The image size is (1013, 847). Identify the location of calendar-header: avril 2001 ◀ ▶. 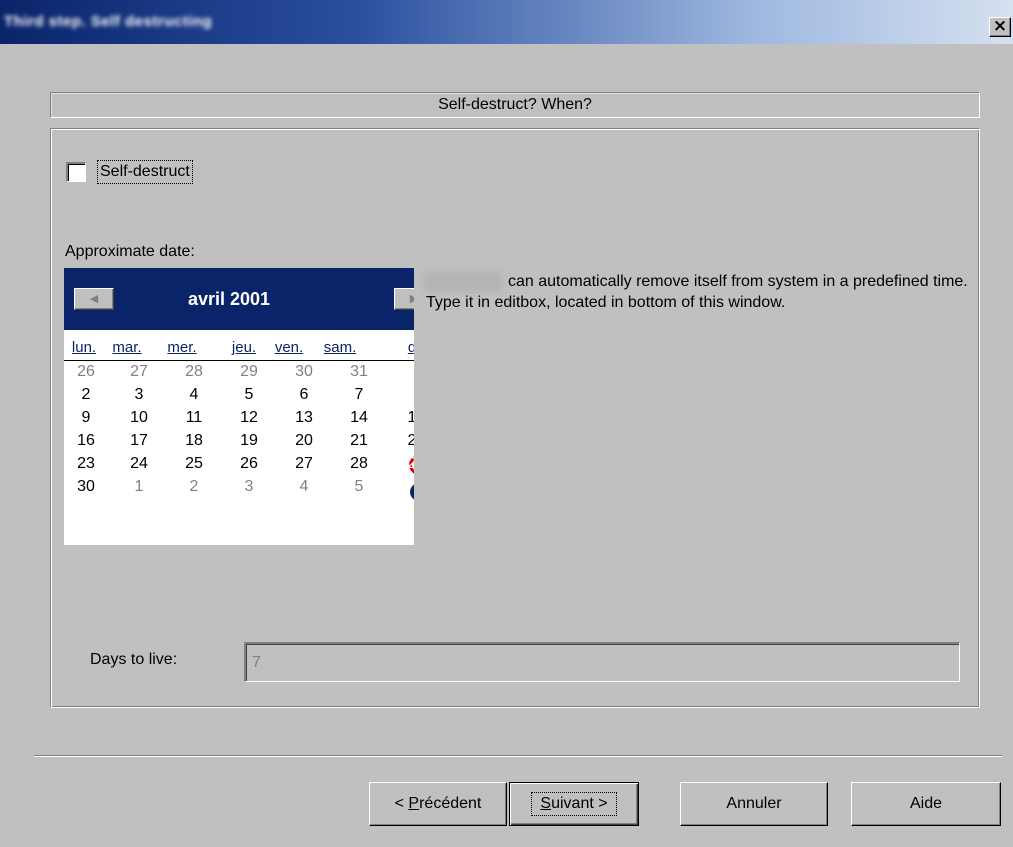
(239, 299).